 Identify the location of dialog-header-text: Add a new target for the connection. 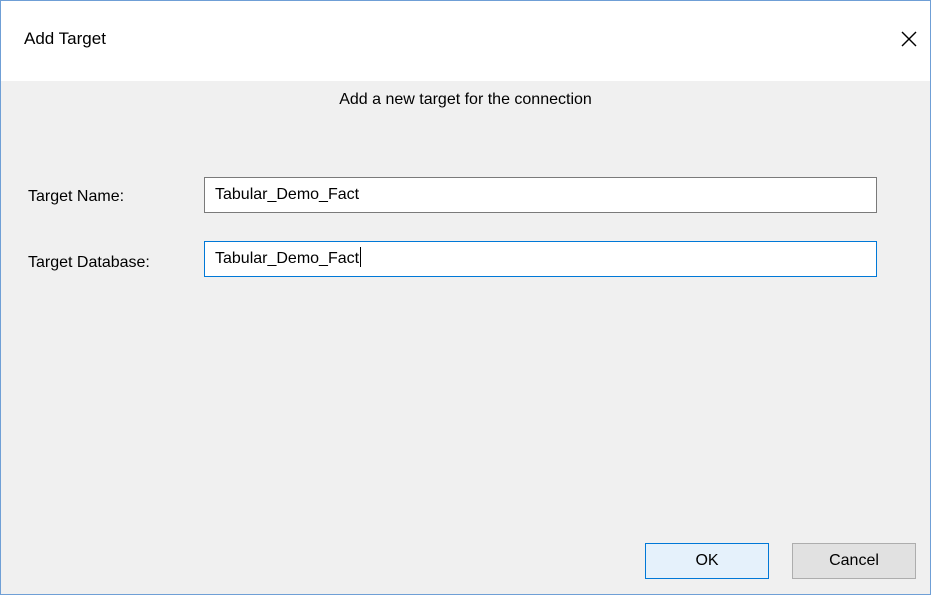
(465, 99).